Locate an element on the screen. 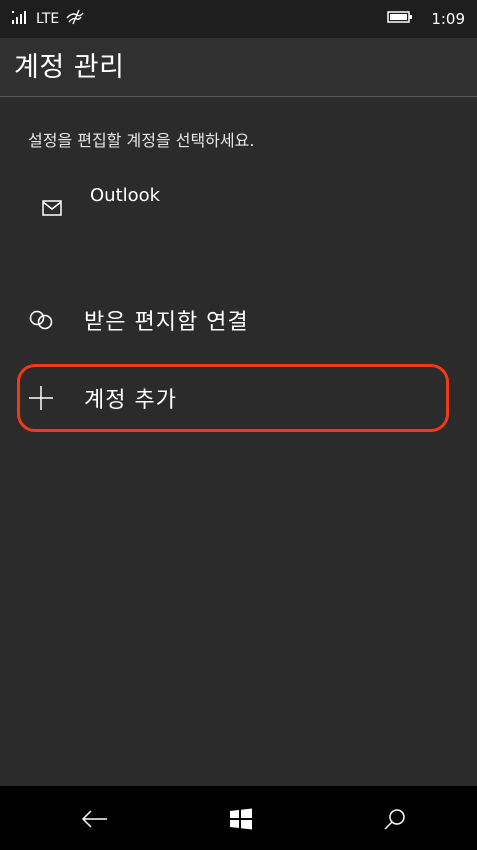 This screenshot has width=477, height=850. title-bar: 계정 관리 is located at coordinates (238, 67).